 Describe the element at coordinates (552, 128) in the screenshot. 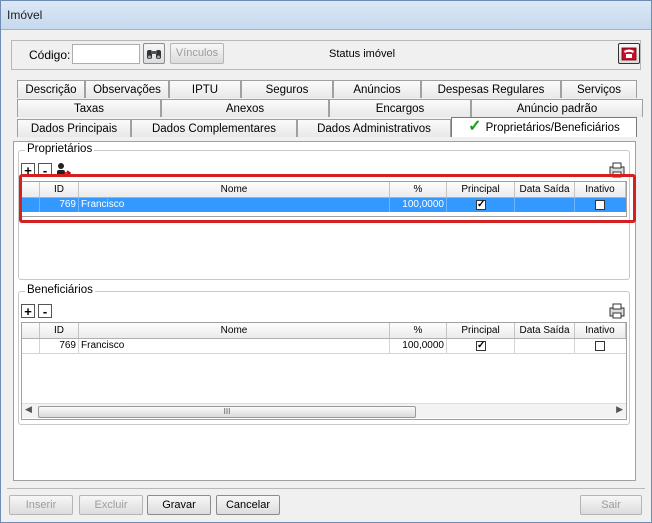

I see `tab-proprietarios-beneficiarios-label: Proprietários/Beneficiários` at that location.